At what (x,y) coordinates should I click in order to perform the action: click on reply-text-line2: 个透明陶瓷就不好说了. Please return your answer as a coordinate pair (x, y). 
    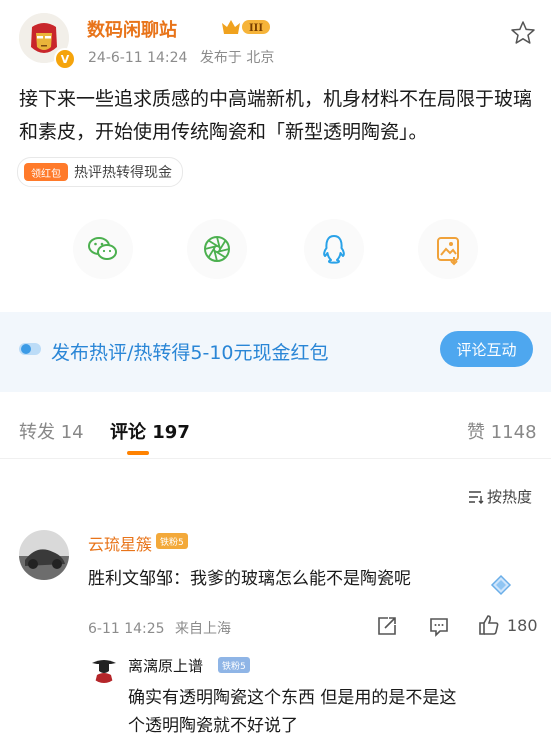
    Looking at the image, I should click on (213, 726).